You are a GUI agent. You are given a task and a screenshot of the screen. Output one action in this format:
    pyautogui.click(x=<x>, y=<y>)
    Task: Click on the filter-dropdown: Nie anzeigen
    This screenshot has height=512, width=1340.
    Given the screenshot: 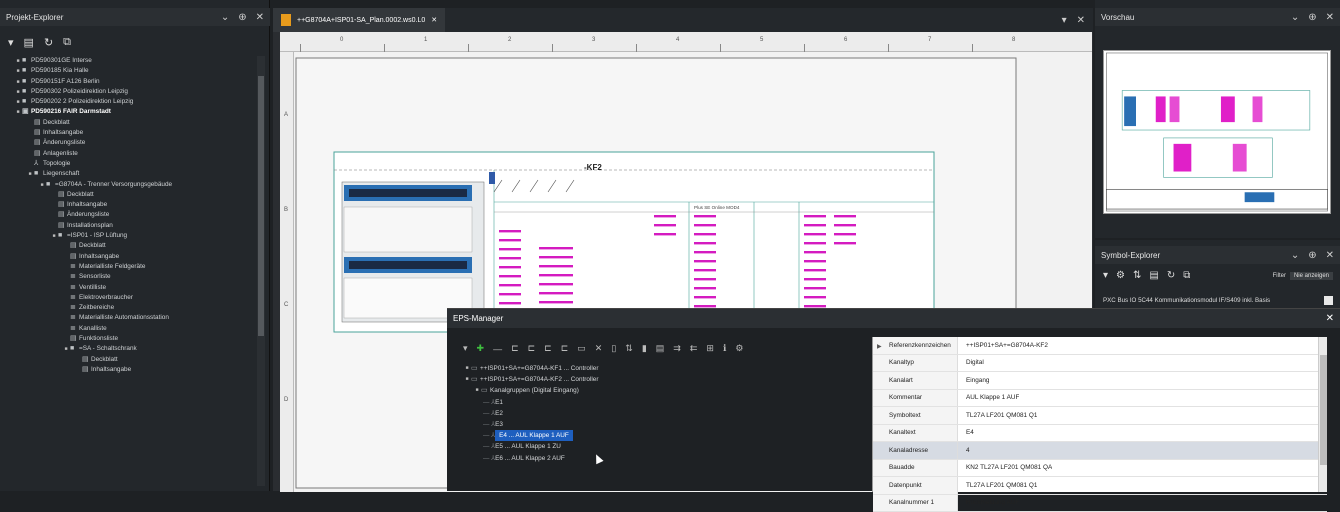 What is the action you would take?
    pyautogui.click(x=1311, y=276)
    